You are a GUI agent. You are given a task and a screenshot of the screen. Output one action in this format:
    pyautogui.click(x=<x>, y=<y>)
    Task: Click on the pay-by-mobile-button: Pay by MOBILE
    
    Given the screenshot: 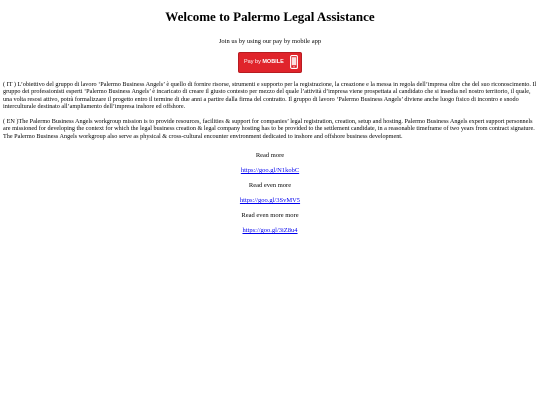 What is the action you would take?
    pyautogui.click(x=270, y=62)
    